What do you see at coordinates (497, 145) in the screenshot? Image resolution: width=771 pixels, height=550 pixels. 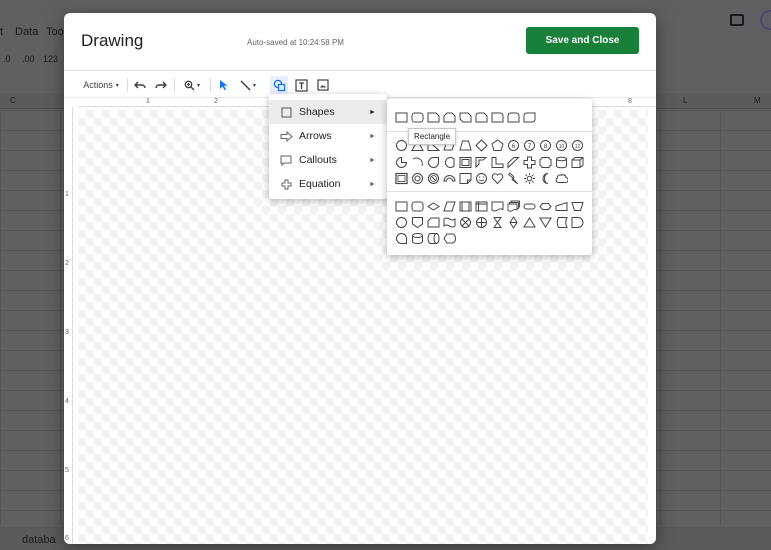 I see `pentagon-shape-icon` at bounding box center [497, 145].